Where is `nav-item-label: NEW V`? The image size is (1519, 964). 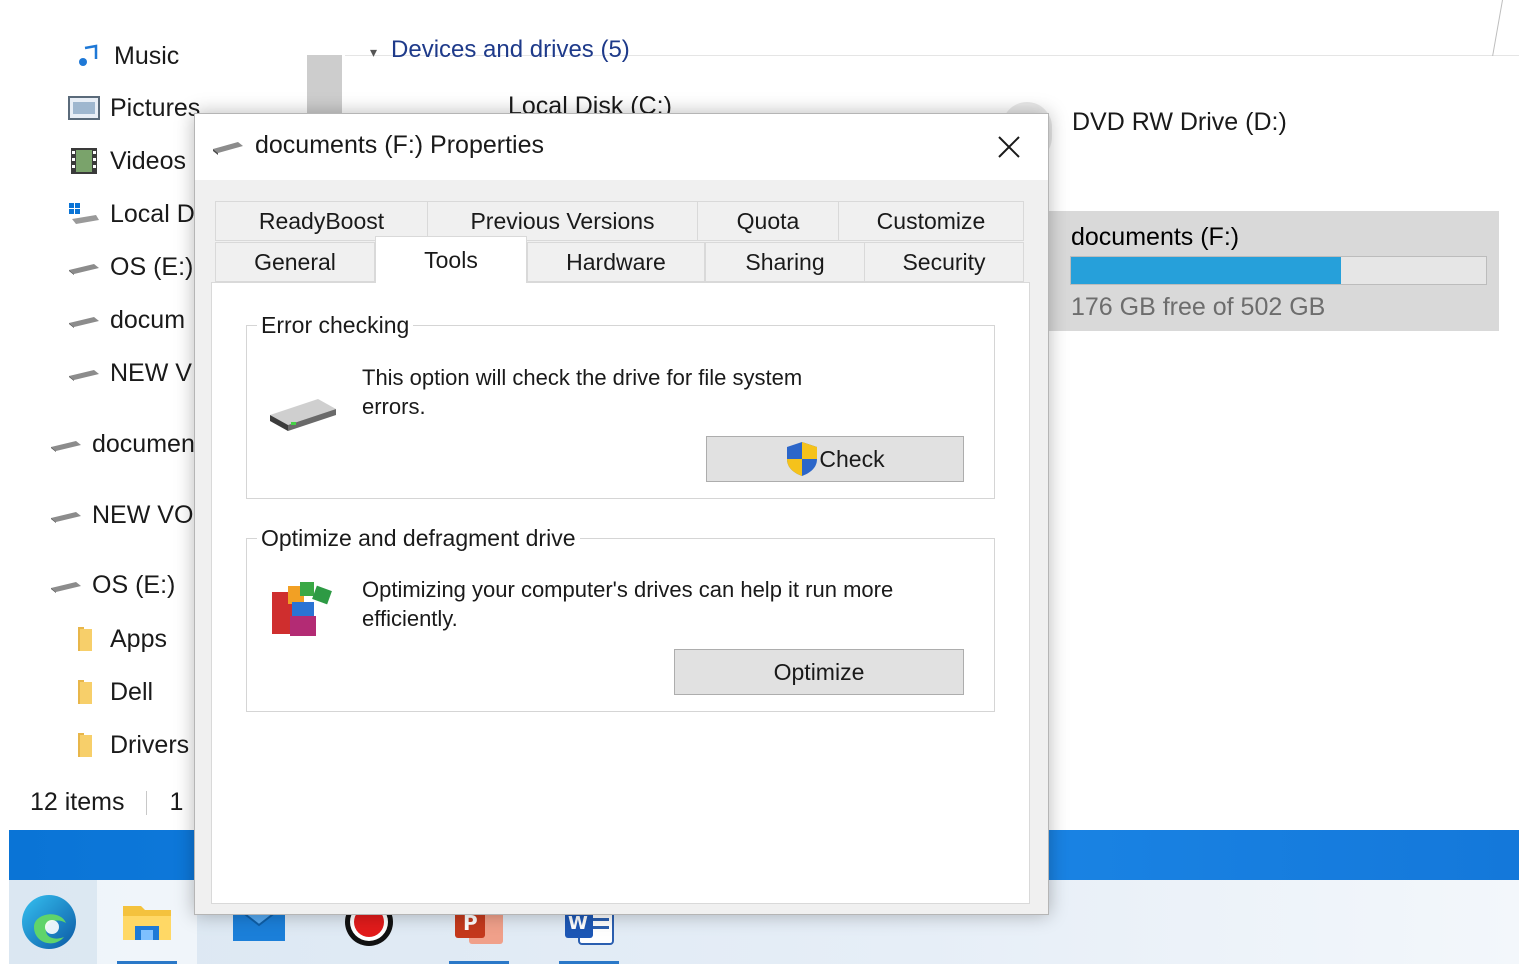 nav-item-label: NEW V is located at coordinates (151, 372).